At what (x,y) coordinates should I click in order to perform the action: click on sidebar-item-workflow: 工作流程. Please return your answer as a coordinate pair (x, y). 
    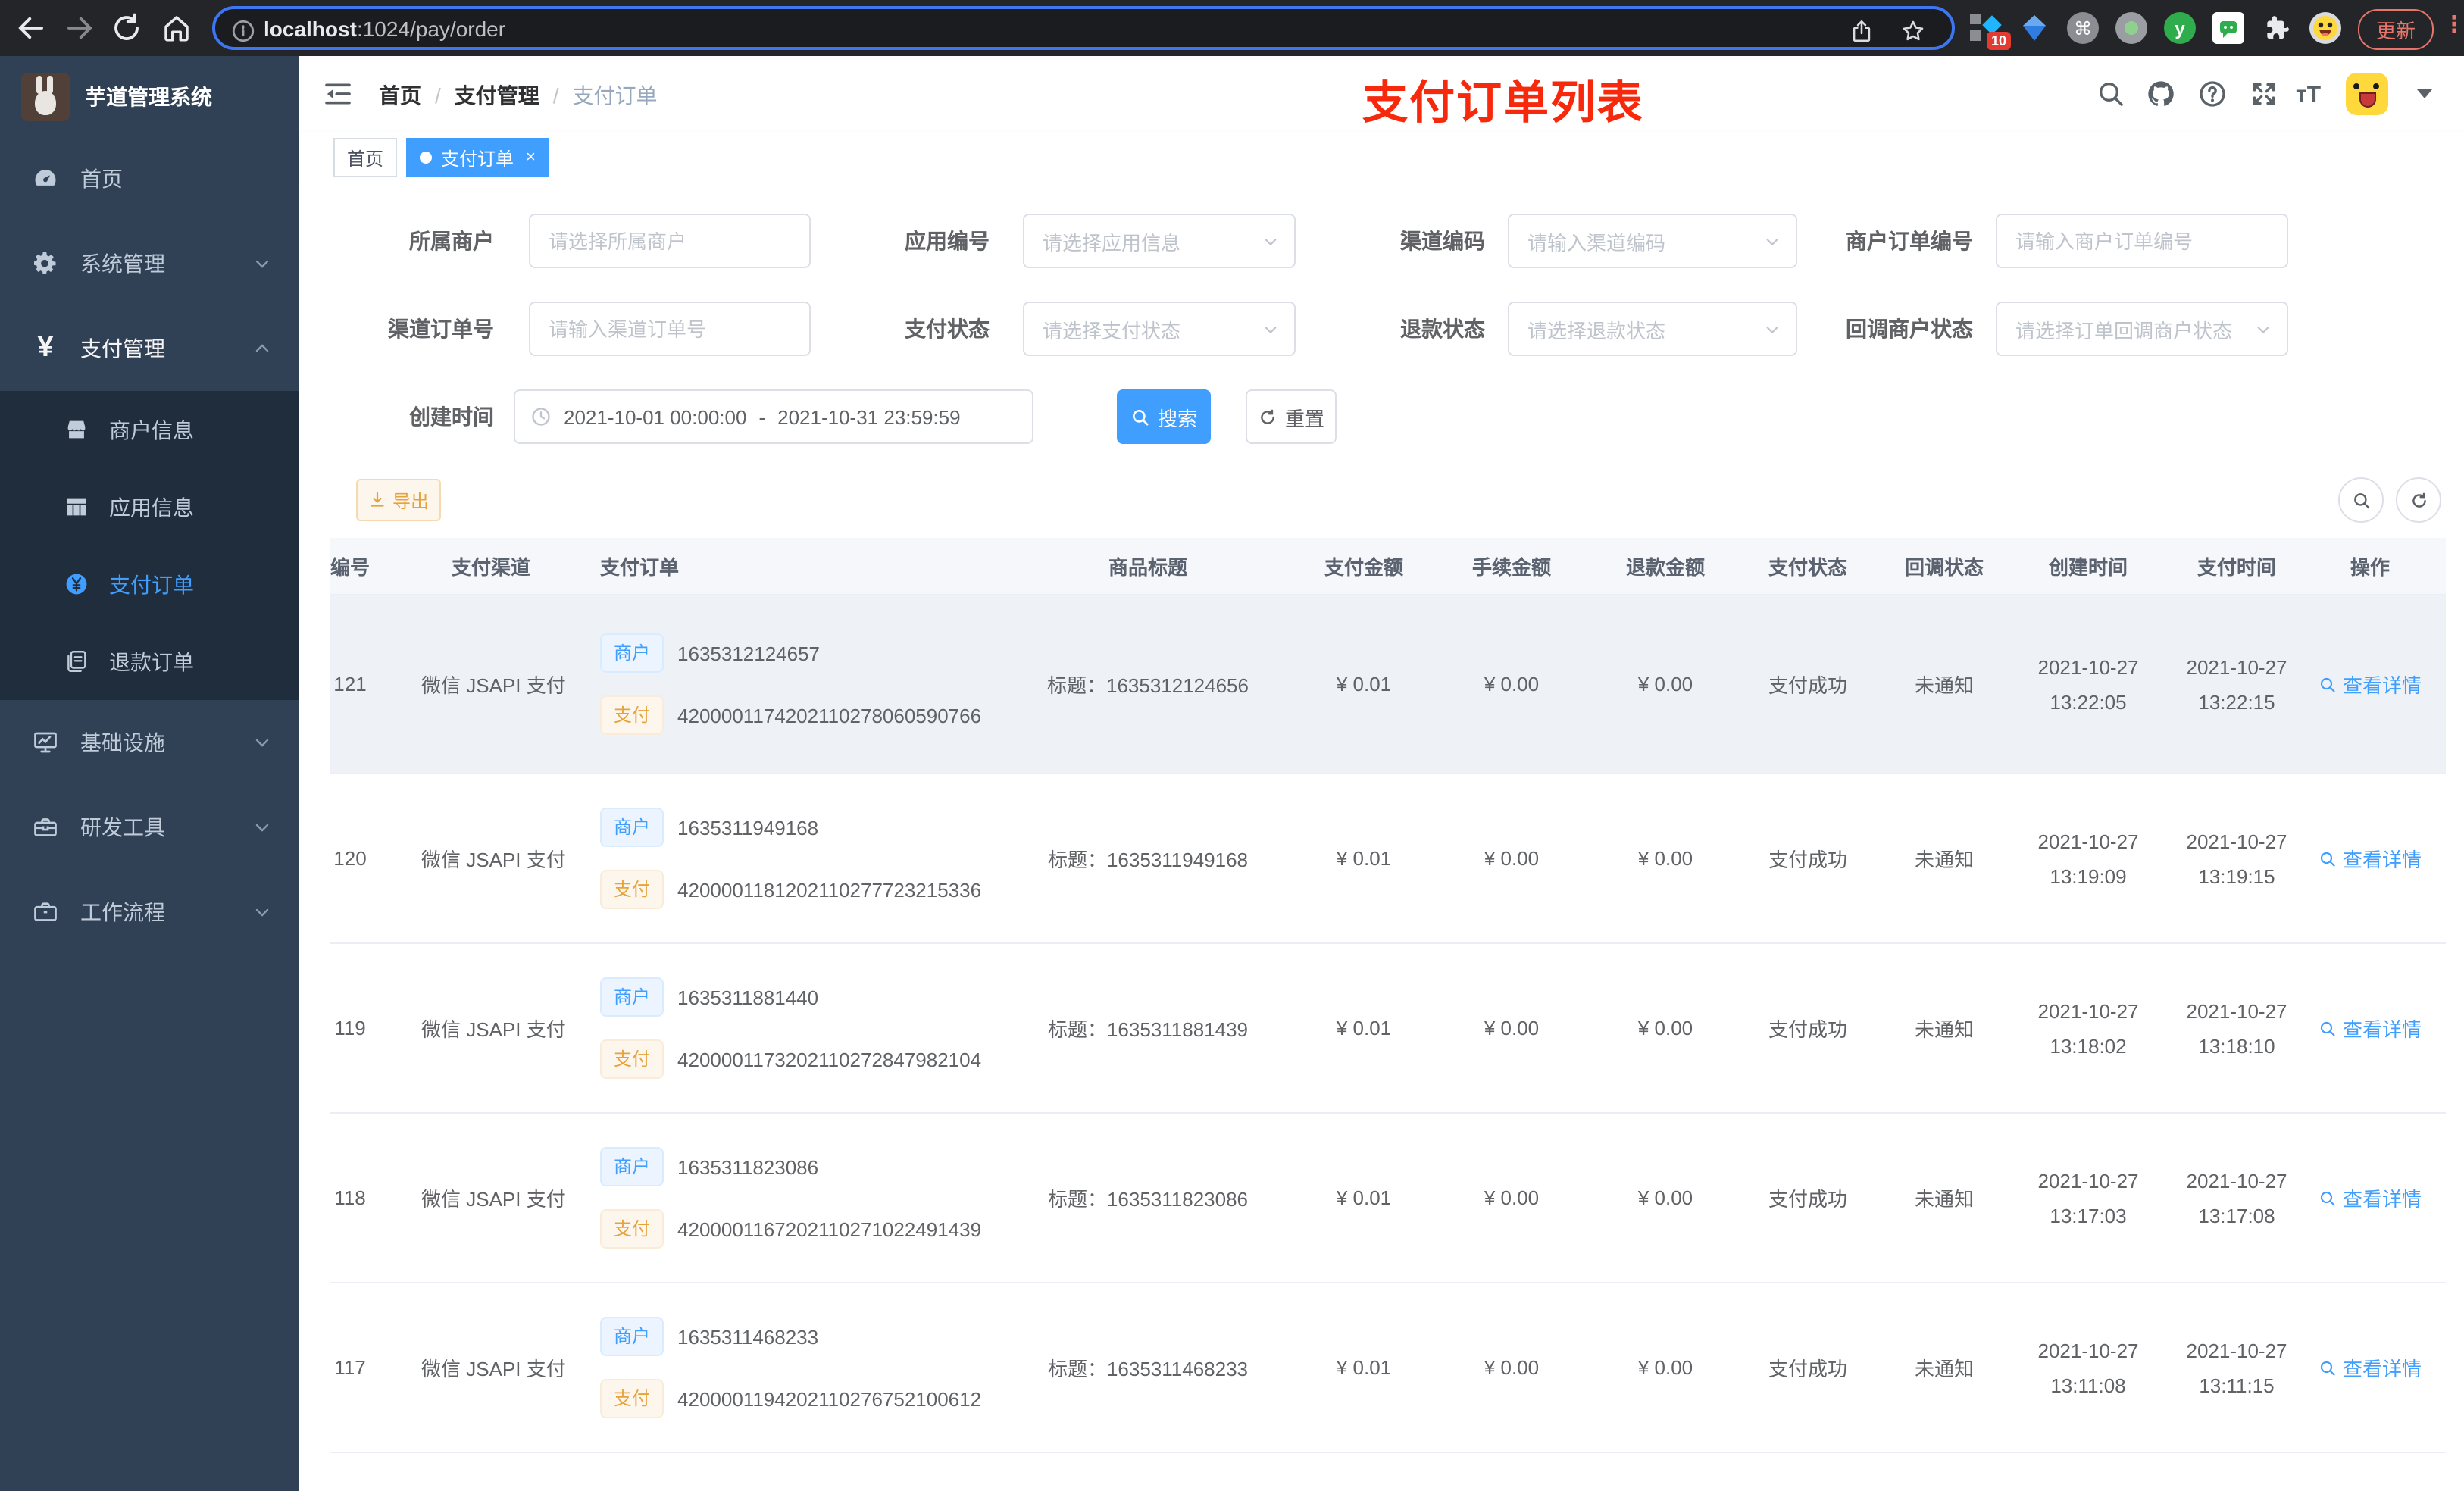
    Looking at the image, I should click on (149, 912).